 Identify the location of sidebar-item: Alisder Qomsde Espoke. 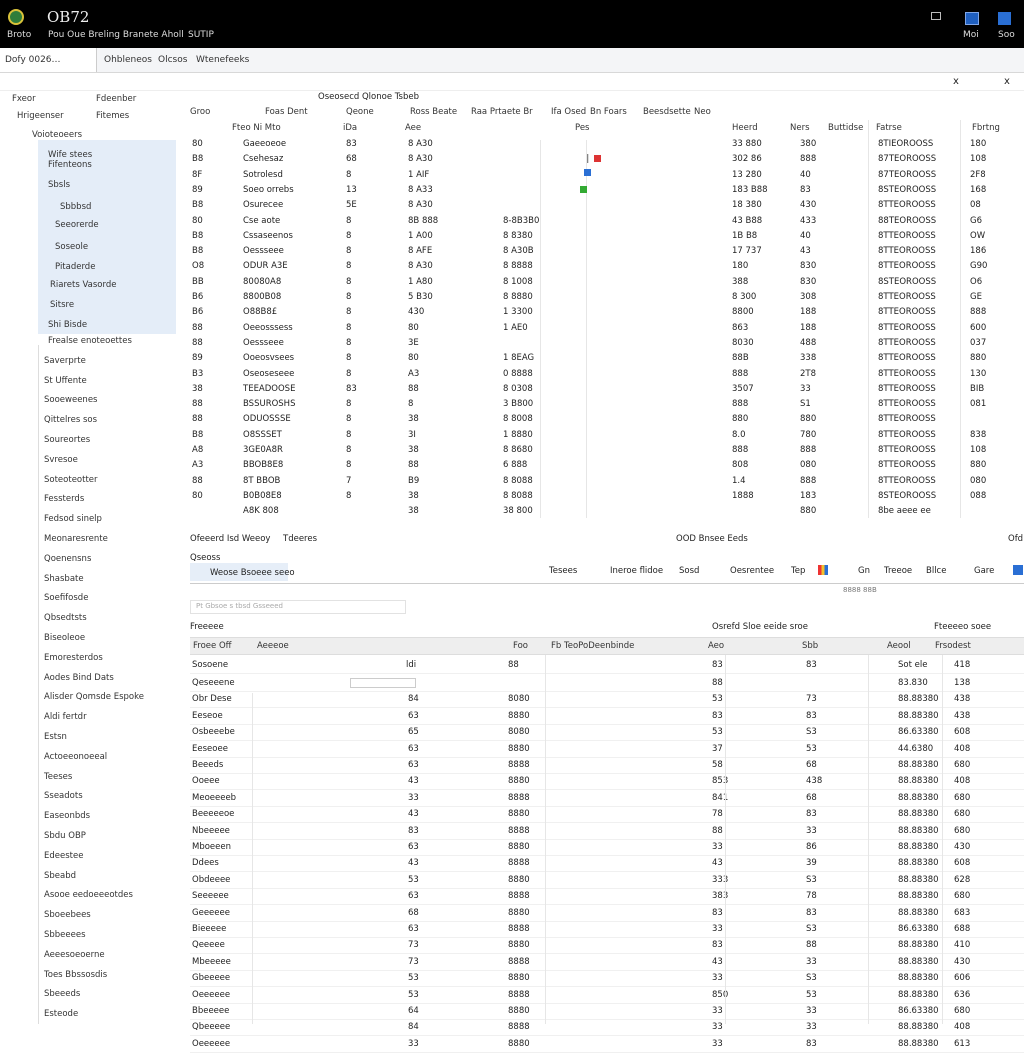
(94, 697).